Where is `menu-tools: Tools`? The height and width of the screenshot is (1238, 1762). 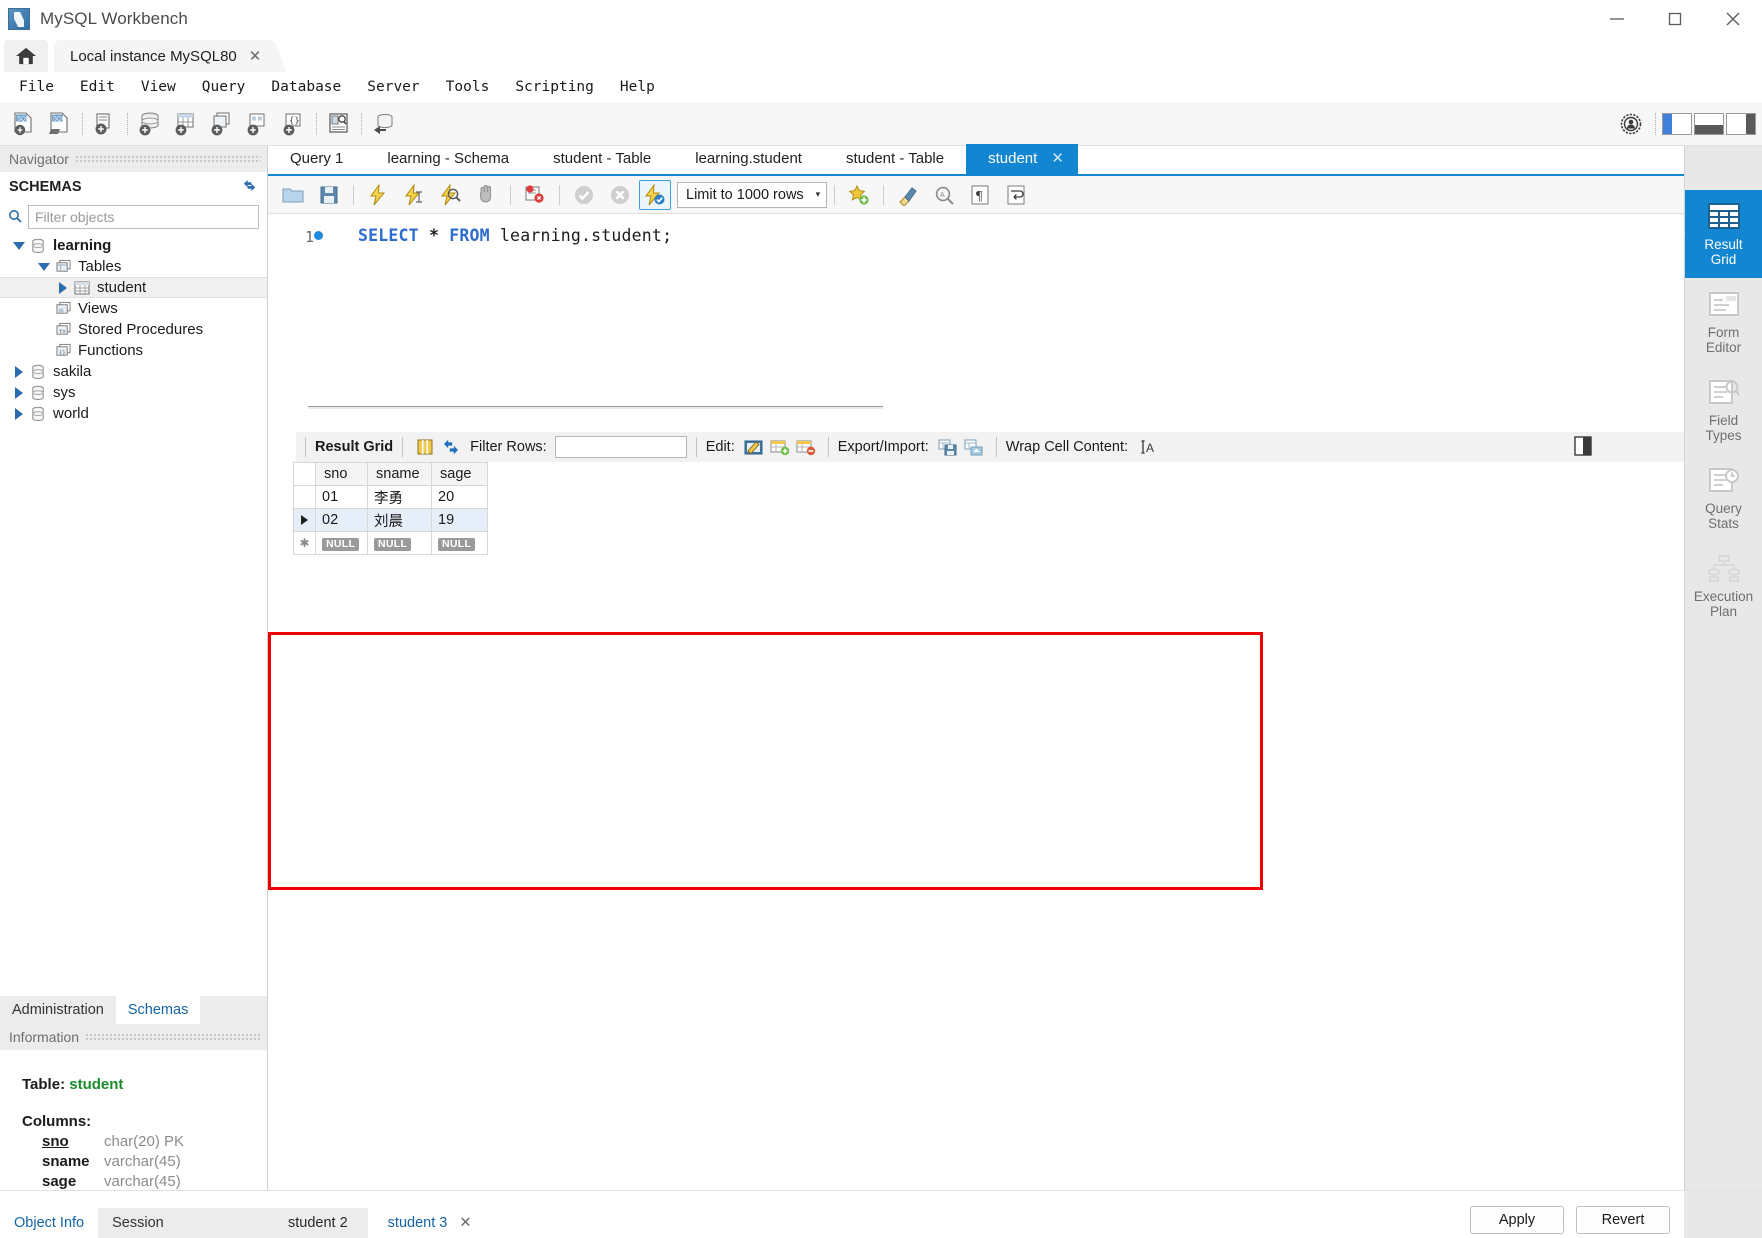
menu-tools: Tools is located at coordinates (468, 87).